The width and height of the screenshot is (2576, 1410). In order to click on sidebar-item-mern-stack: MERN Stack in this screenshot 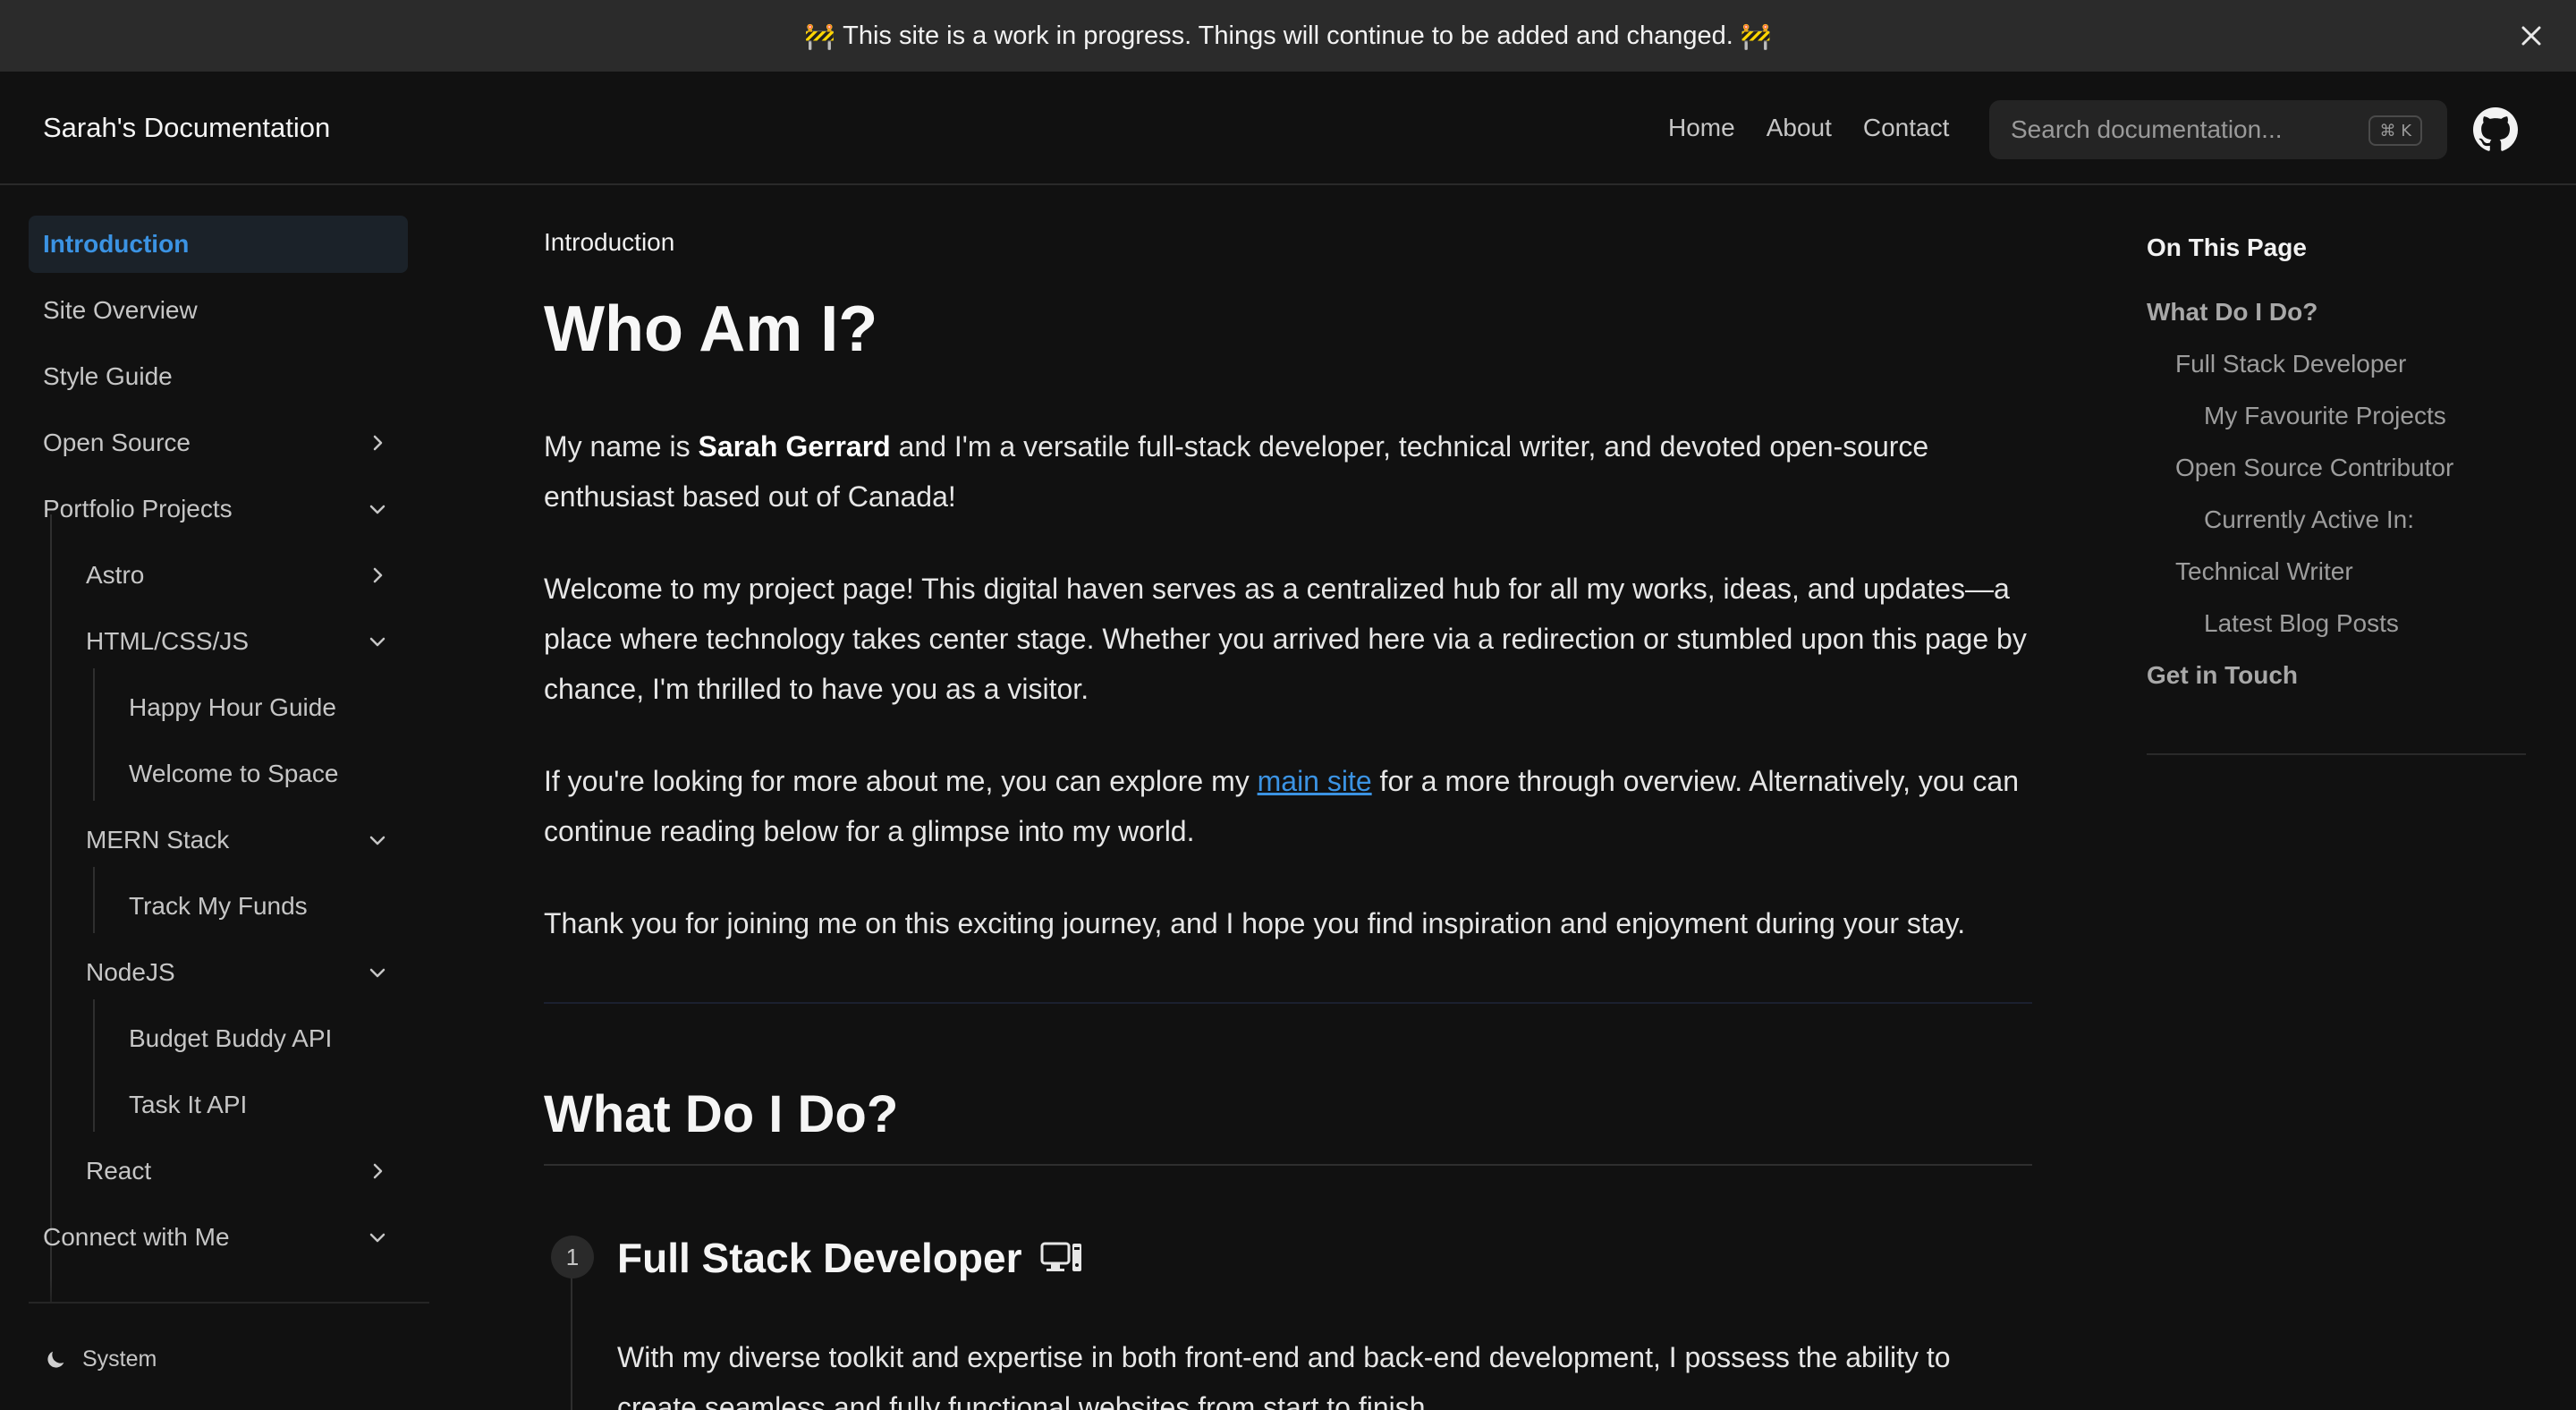, I will do `click(240, 840)`.